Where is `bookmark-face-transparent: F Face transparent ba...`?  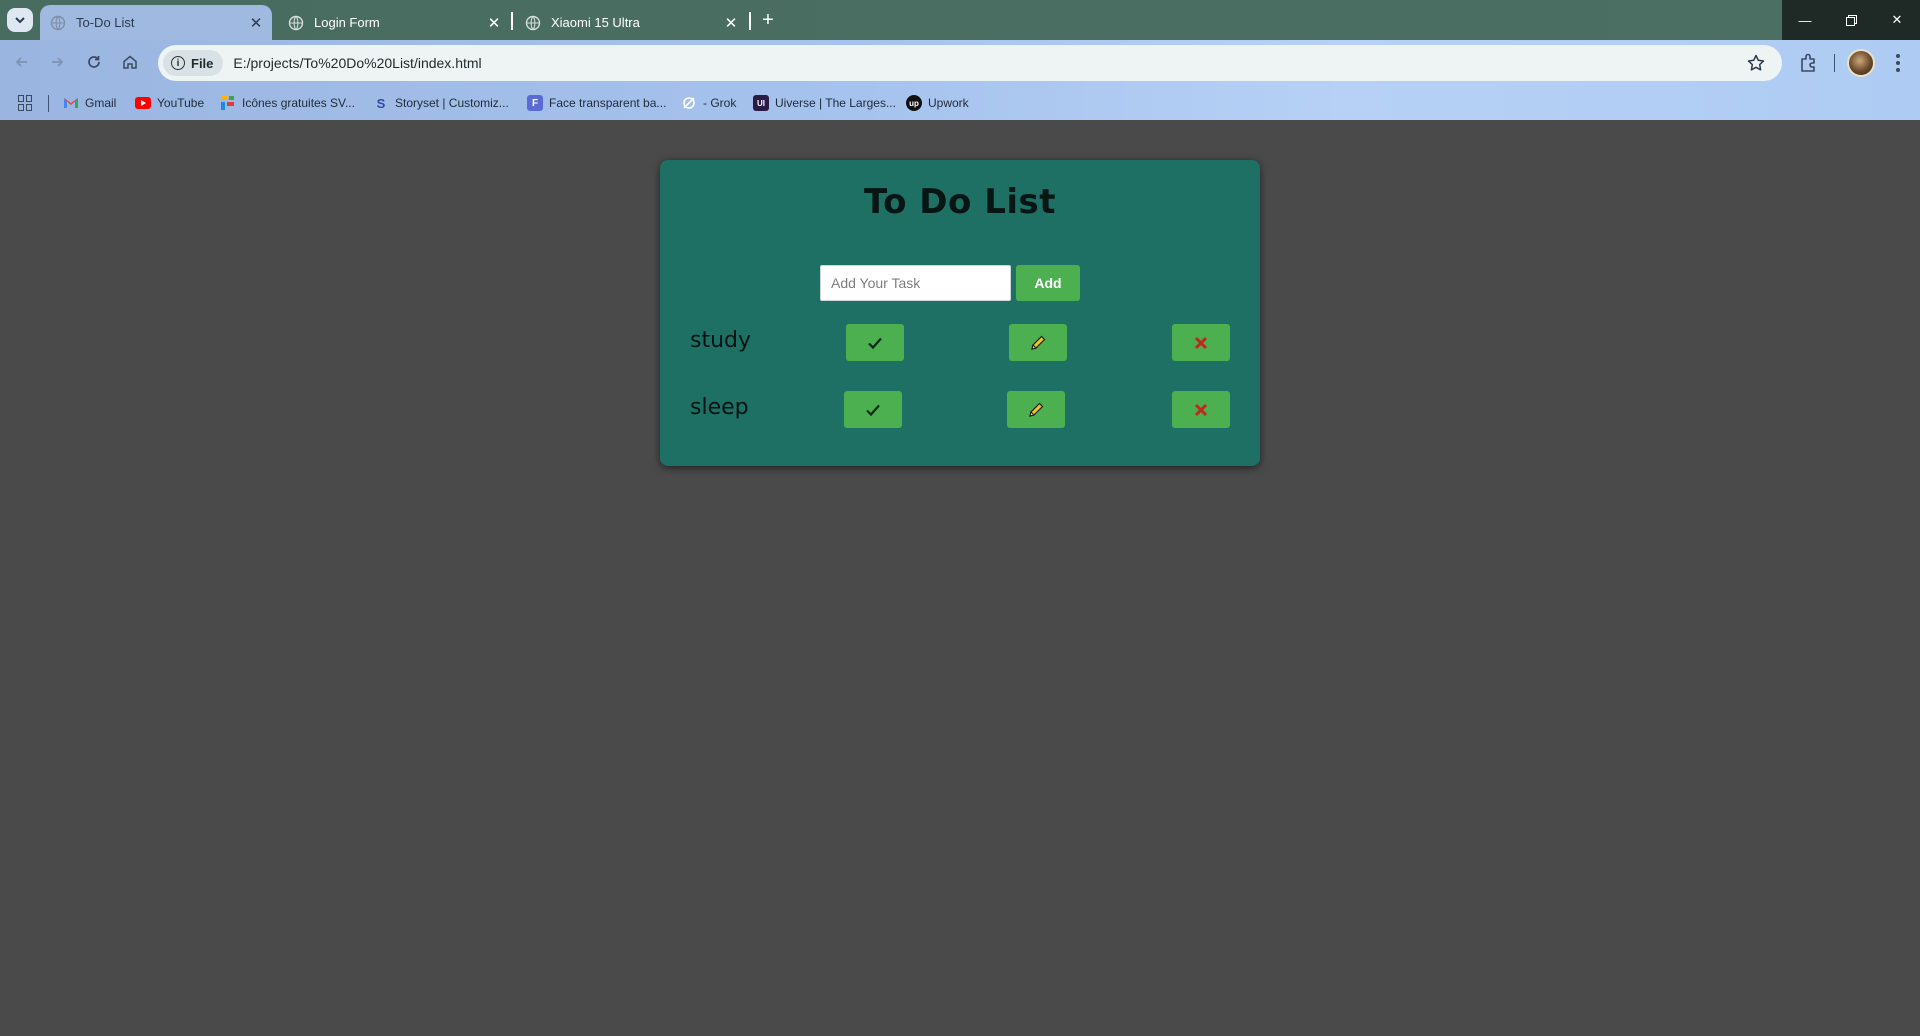 bookmark-face-transparent: F Face transparent ba... is located at coordinates (596, 103).